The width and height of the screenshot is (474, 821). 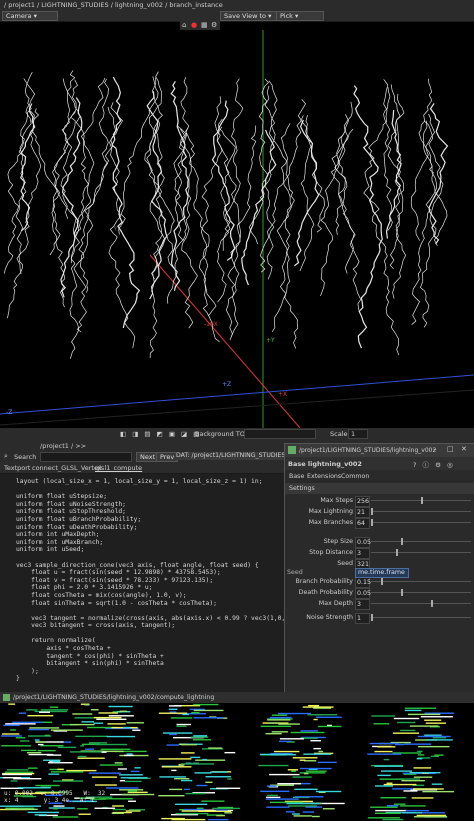 What do you see at coordinates (63, 446) in the screenshot?
I see `textport-breadcrumb: /project1 / >>` at bounding box center [63, 446].